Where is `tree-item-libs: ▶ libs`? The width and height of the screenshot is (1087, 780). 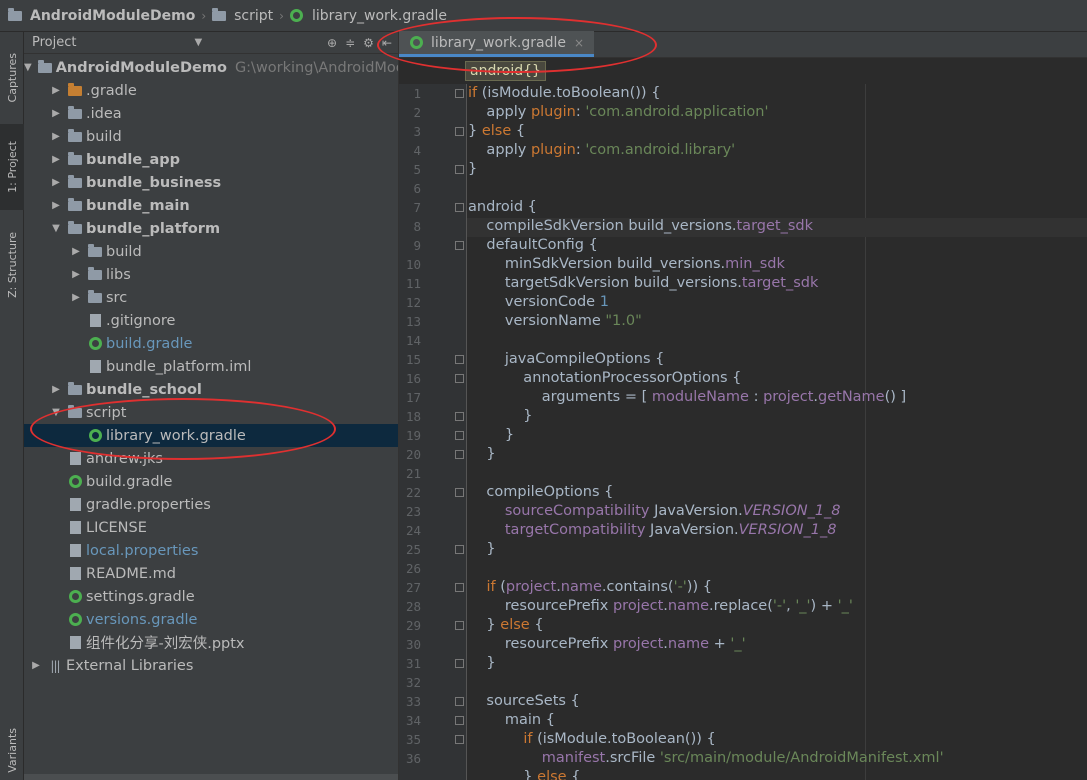
tree-item-libs: ▶ libs is located at coordinates (211, 274).